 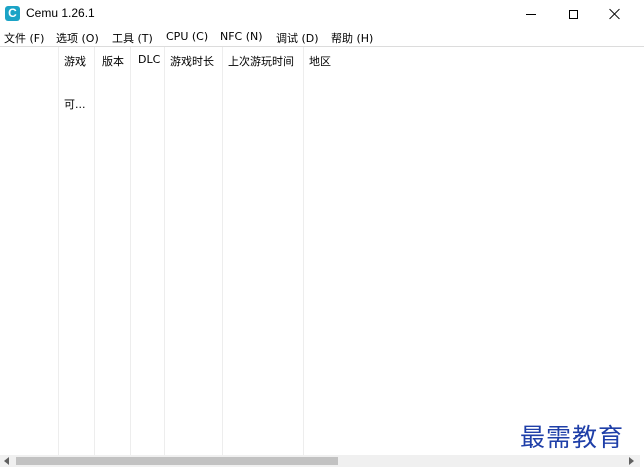 I want to click on minimize-button, so click(x=531, y=14).